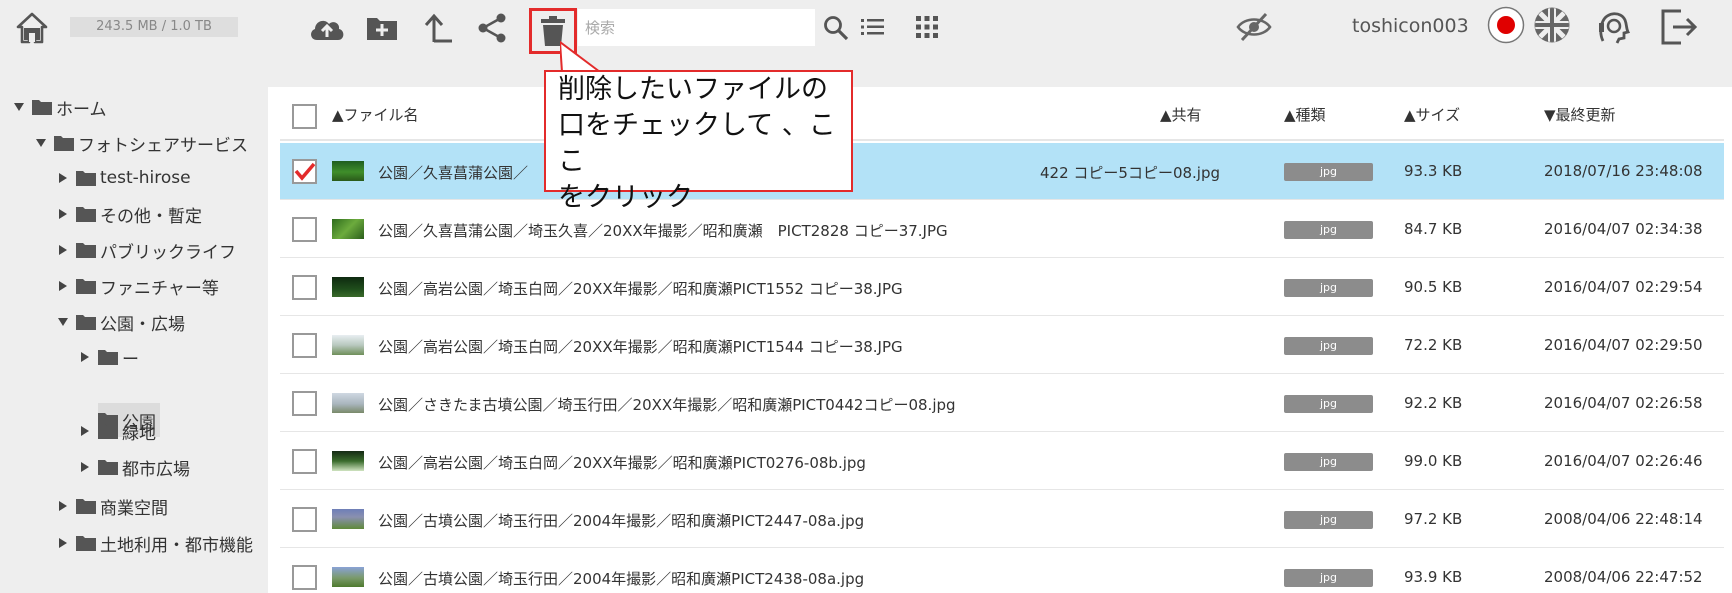  I want to click on header-size: ▲サイズ, so click(1432, 114).